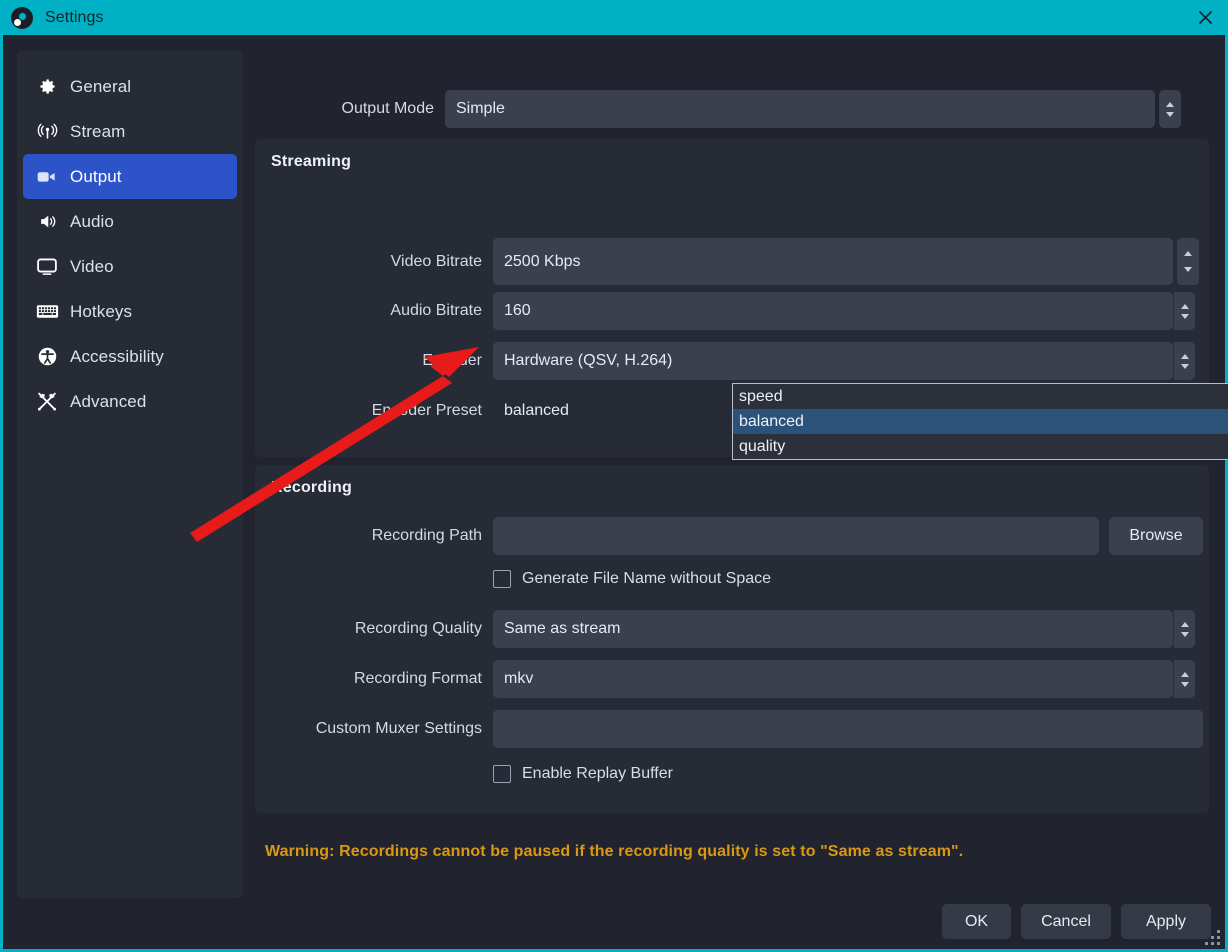 The height and width of the screenshot is (952, 1228). What do you see at coordinates (47, 221) in the screenshot?
I see `speaker-icon` at bounding box center [47, 221].